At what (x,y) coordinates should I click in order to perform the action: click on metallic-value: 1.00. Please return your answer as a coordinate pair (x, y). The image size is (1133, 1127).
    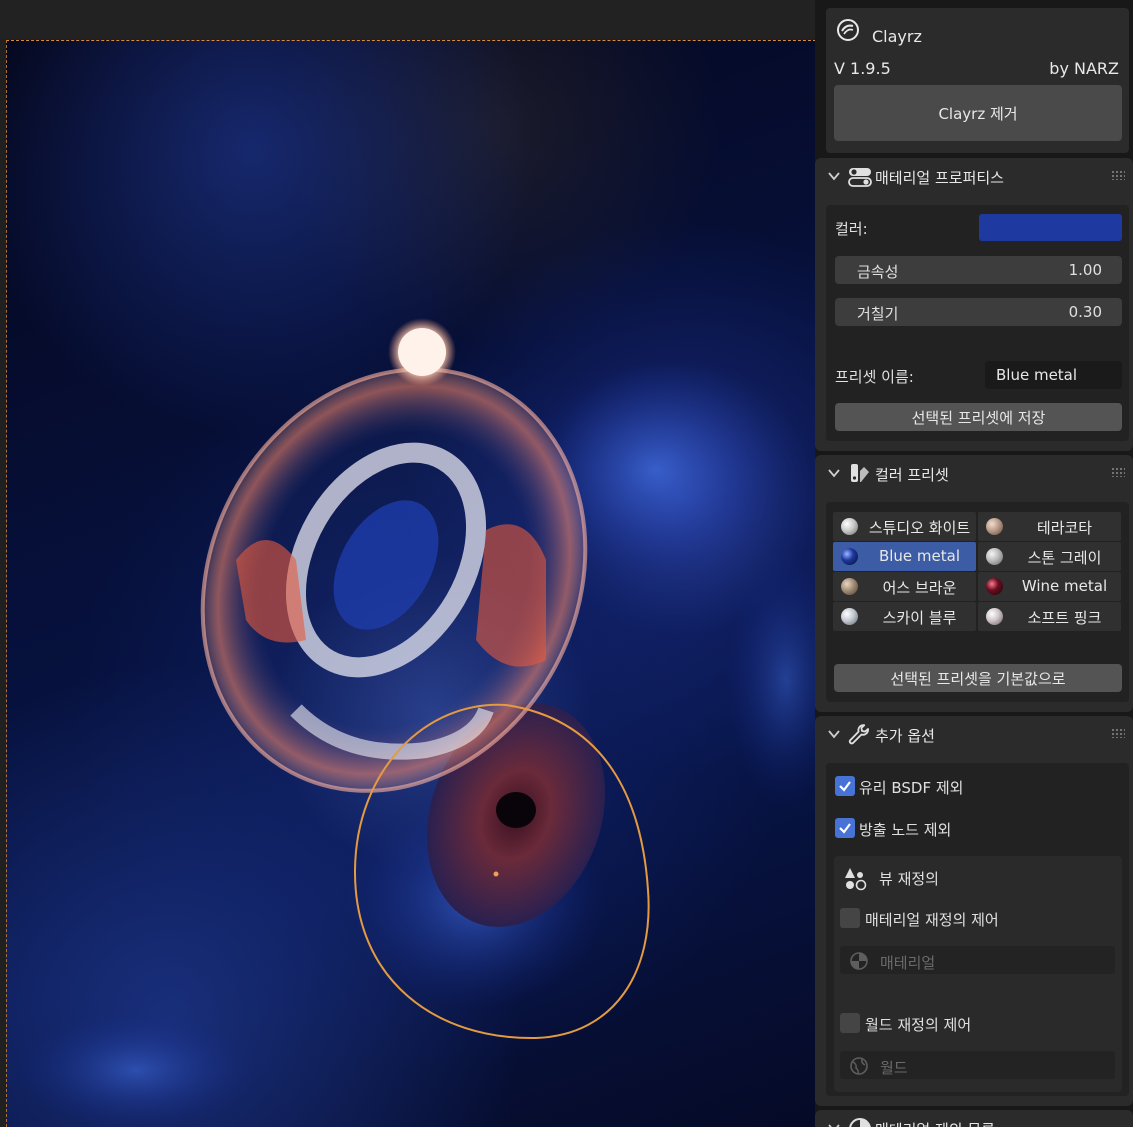
    Looking at the image, I should click on (1085, 270).